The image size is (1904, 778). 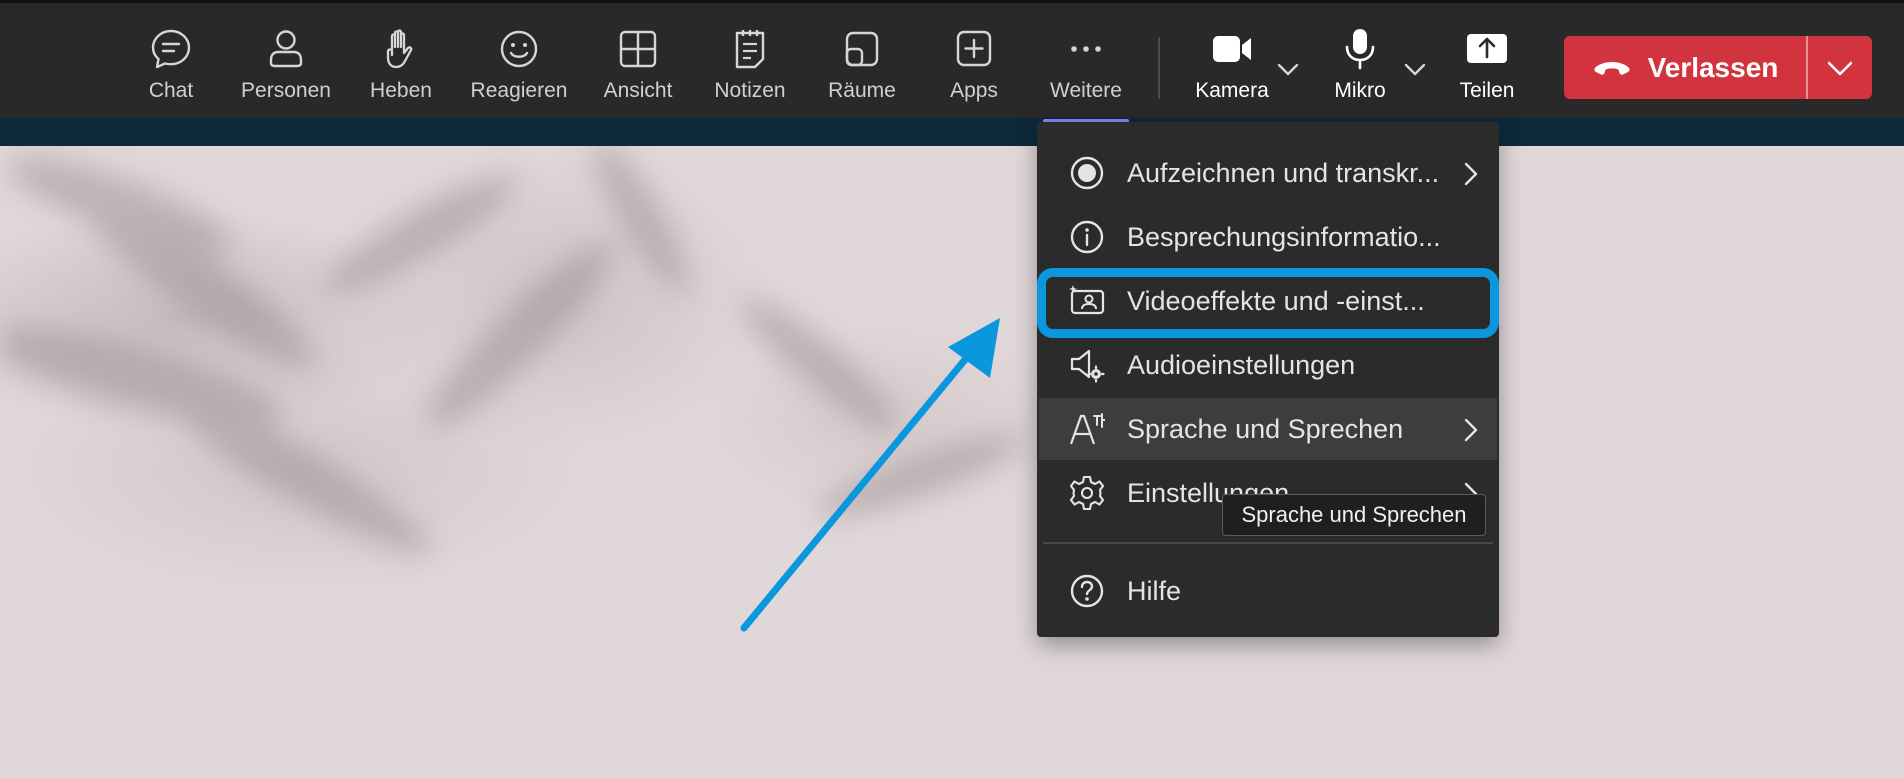 I want to click on toolbar-share-button: Teilen, so click(x=1487, y=72).